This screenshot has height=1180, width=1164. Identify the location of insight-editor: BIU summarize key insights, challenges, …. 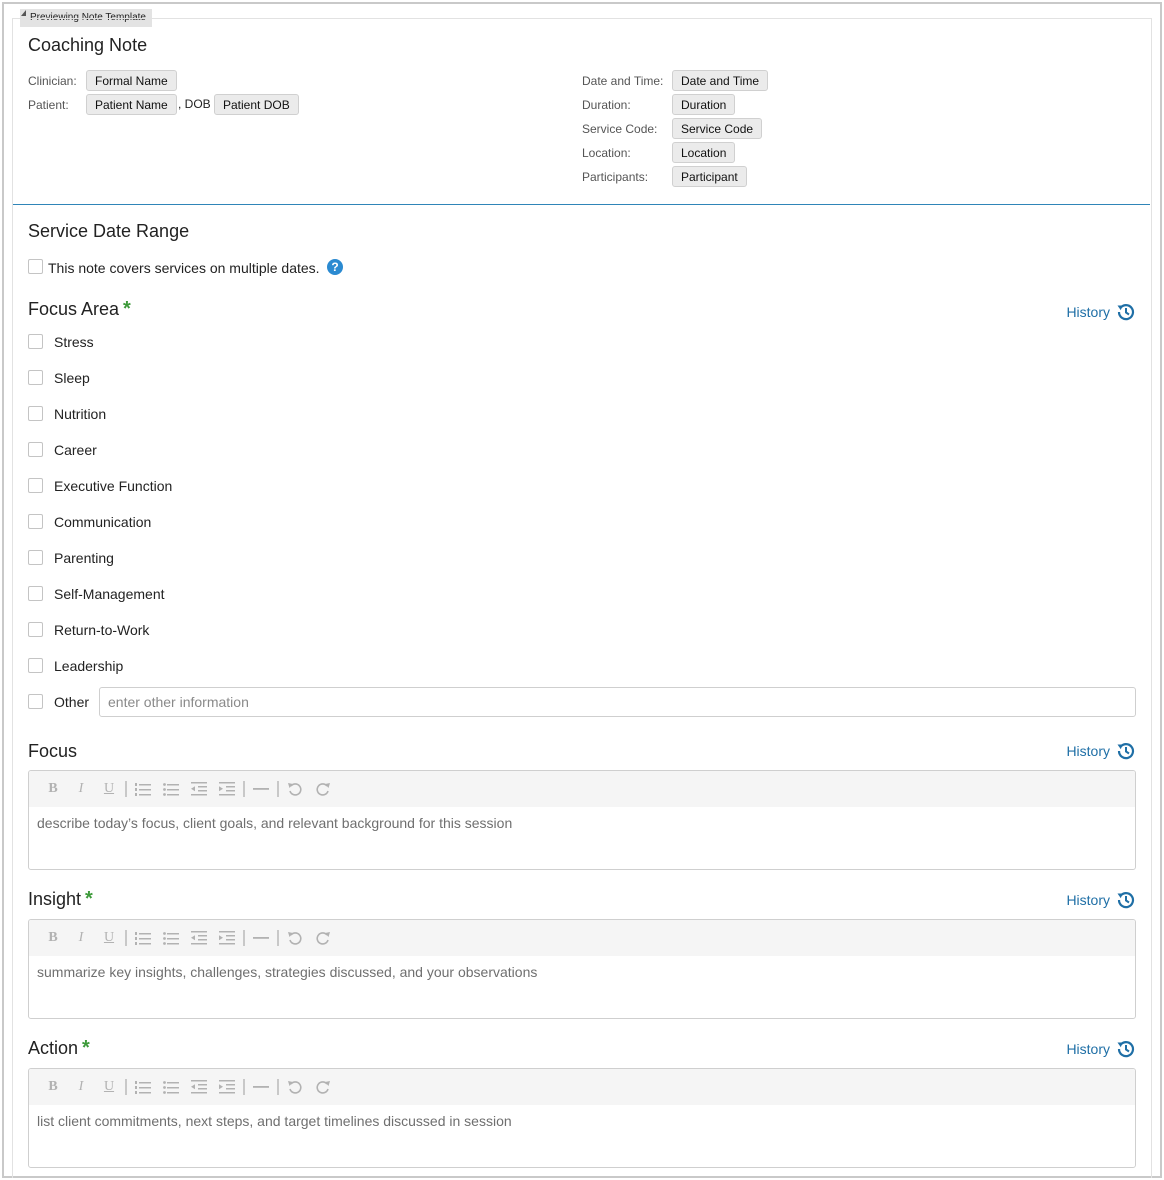
(582, 969).